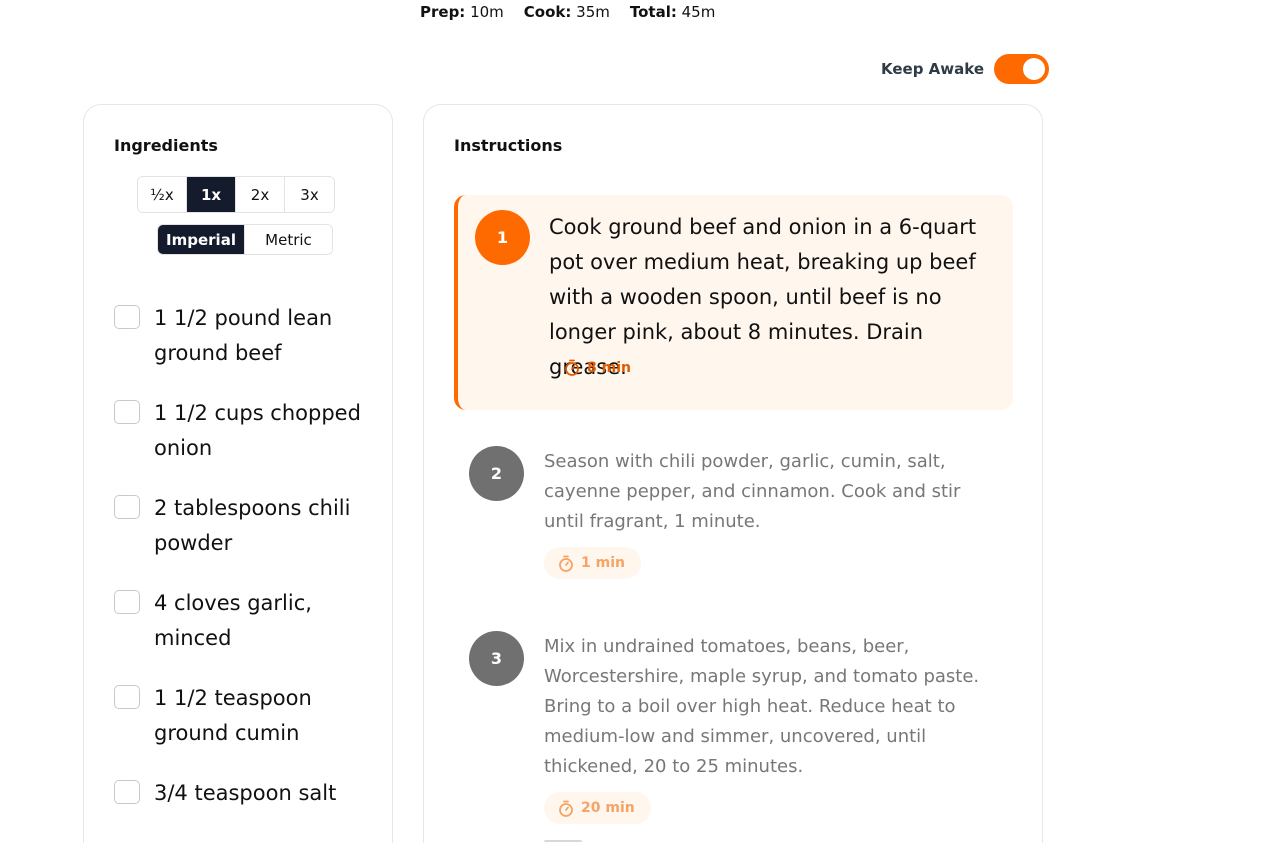 The width and height of the screenshot is (1277, 843). What do you see at coordinates (162, 194) in the screenshot?
I see `scale-half-button: ½x` at bounding box center [162, 194].